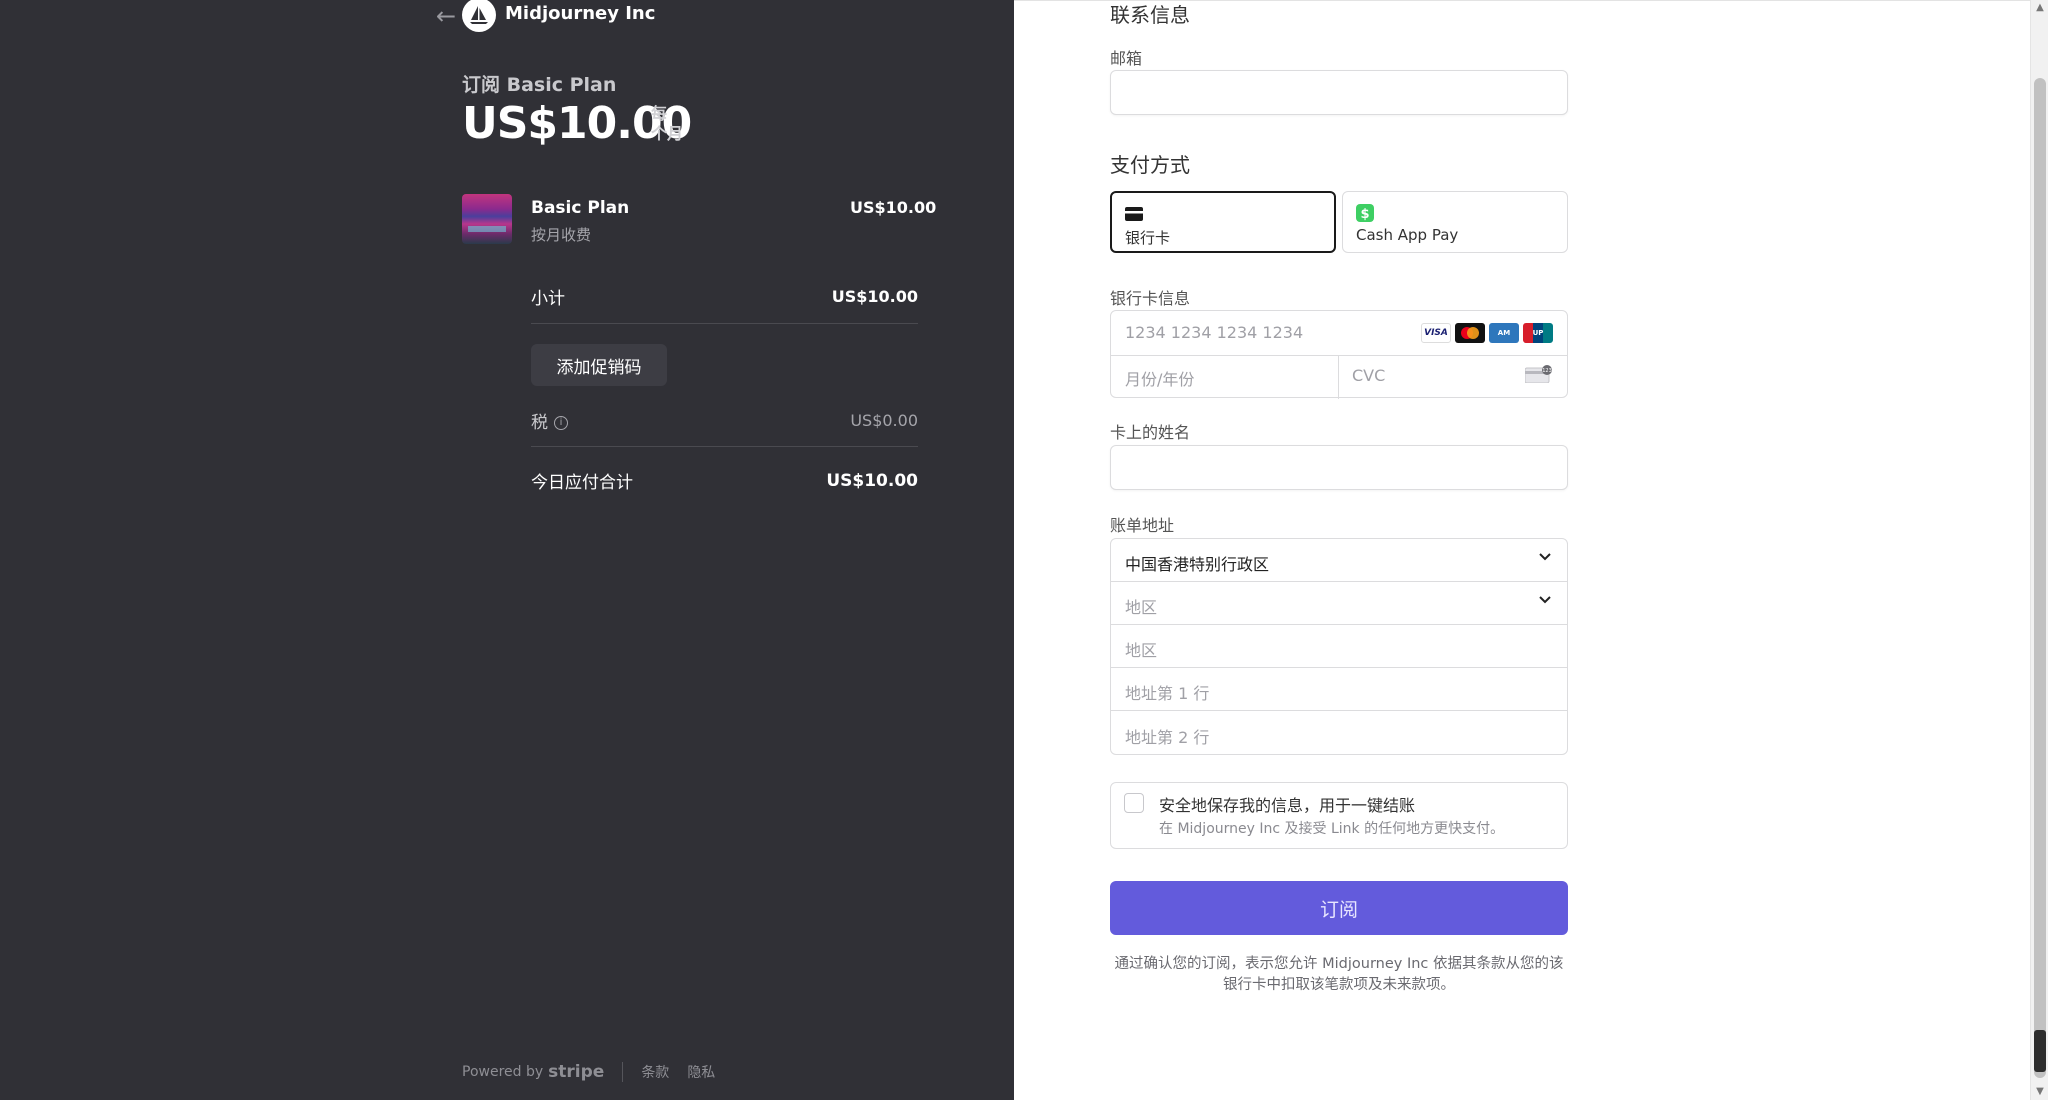 Image resolution: width=2048 pixels, height=1100 pixels. I want to click on subscribe-button: 订阅, so click(1339, 908).